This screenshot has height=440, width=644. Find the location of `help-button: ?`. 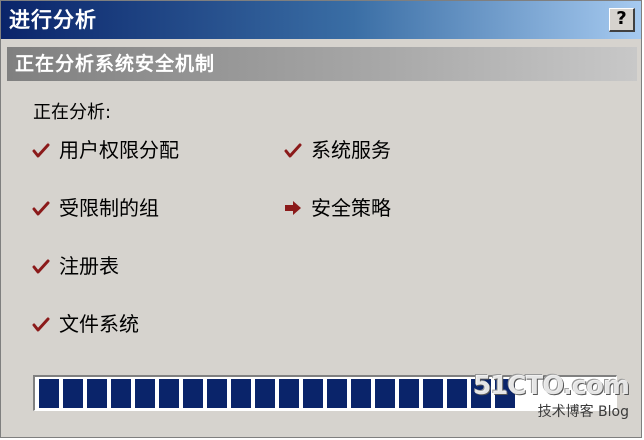

help-button: ? is located at coordinates (622, 20).